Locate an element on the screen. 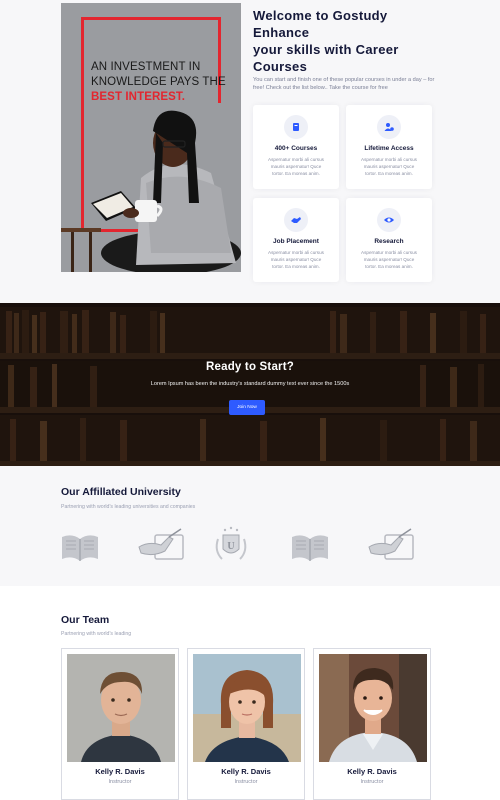 The height and width of the screenshot is (800, 500). student-reading-illustration is located at coordinates (151, 191).